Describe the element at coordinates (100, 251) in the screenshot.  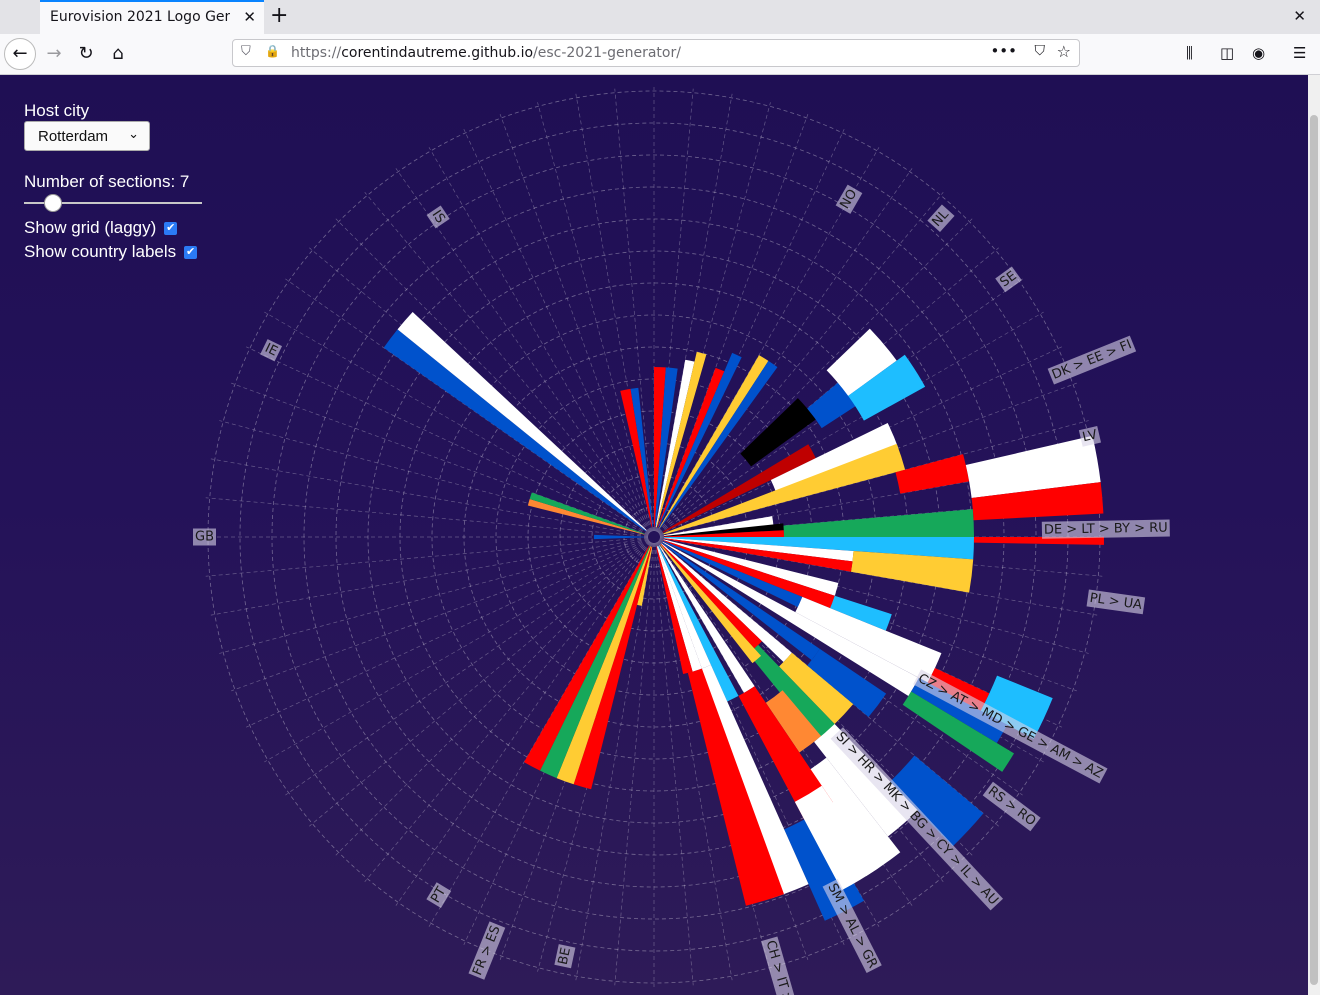
I see `show-labels-label: Show country labels` at that location.